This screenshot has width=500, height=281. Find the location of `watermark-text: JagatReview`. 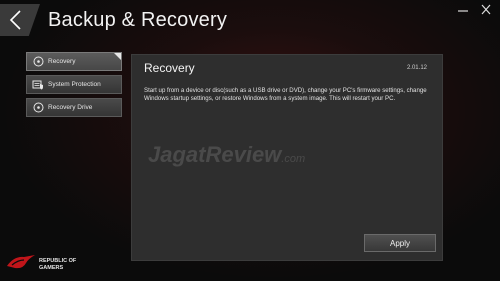

watermark-text: JagatReview is located at coordinates (215, 154).